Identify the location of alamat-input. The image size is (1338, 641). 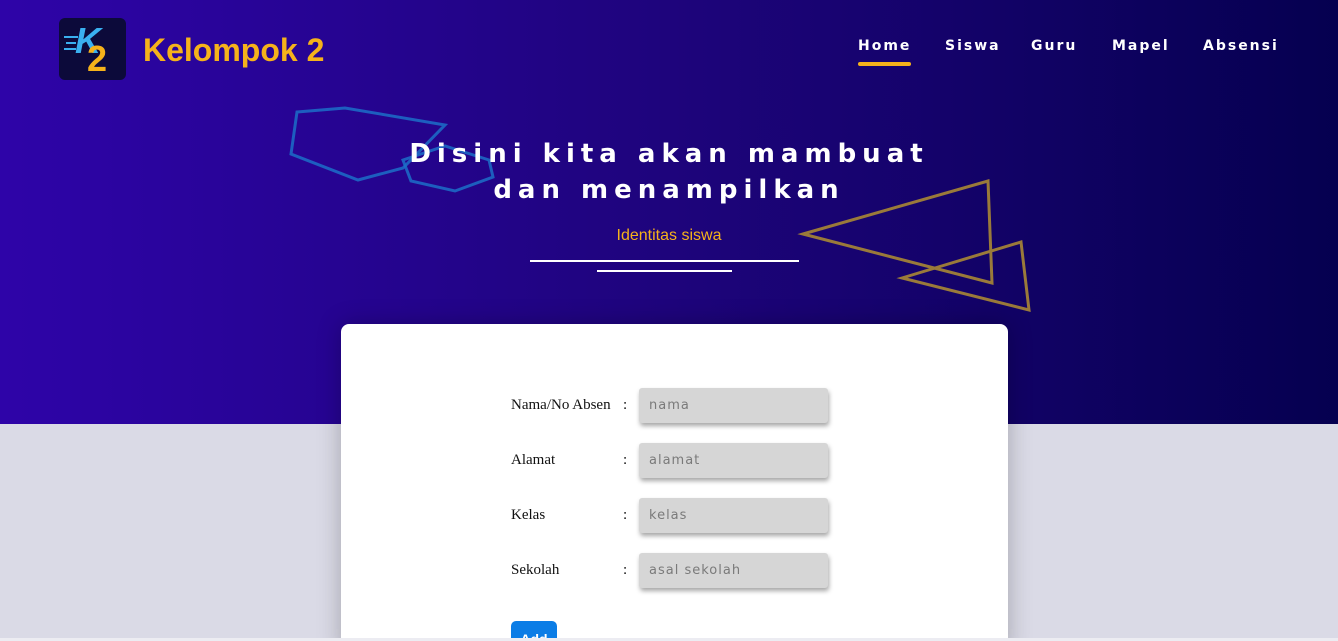
(733, 460).